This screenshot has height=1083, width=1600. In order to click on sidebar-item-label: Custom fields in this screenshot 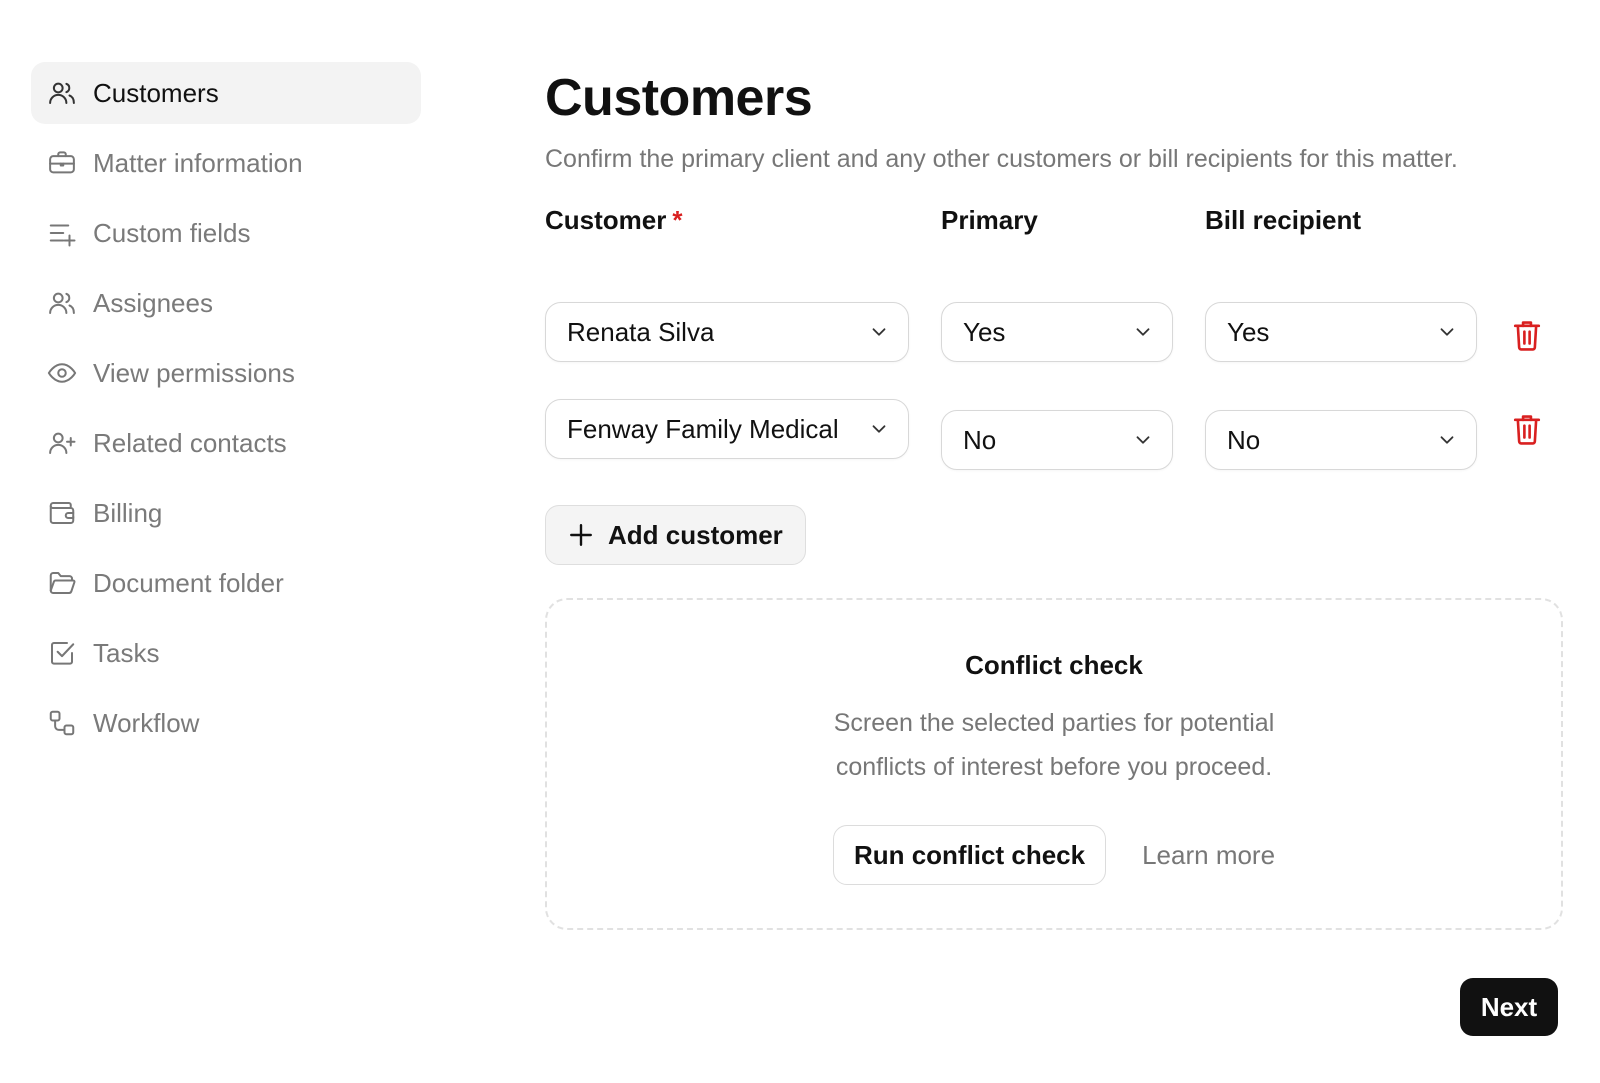, I will do `click(172, 232)`.